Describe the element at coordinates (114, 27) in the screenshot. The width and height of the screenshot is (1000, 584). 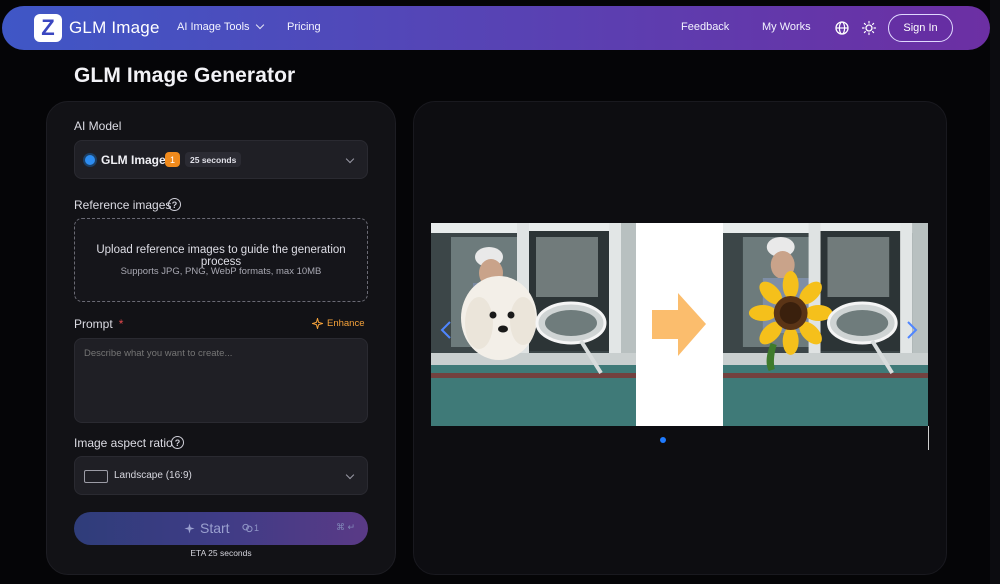
I see `brand-name: GLM Image` at that location.